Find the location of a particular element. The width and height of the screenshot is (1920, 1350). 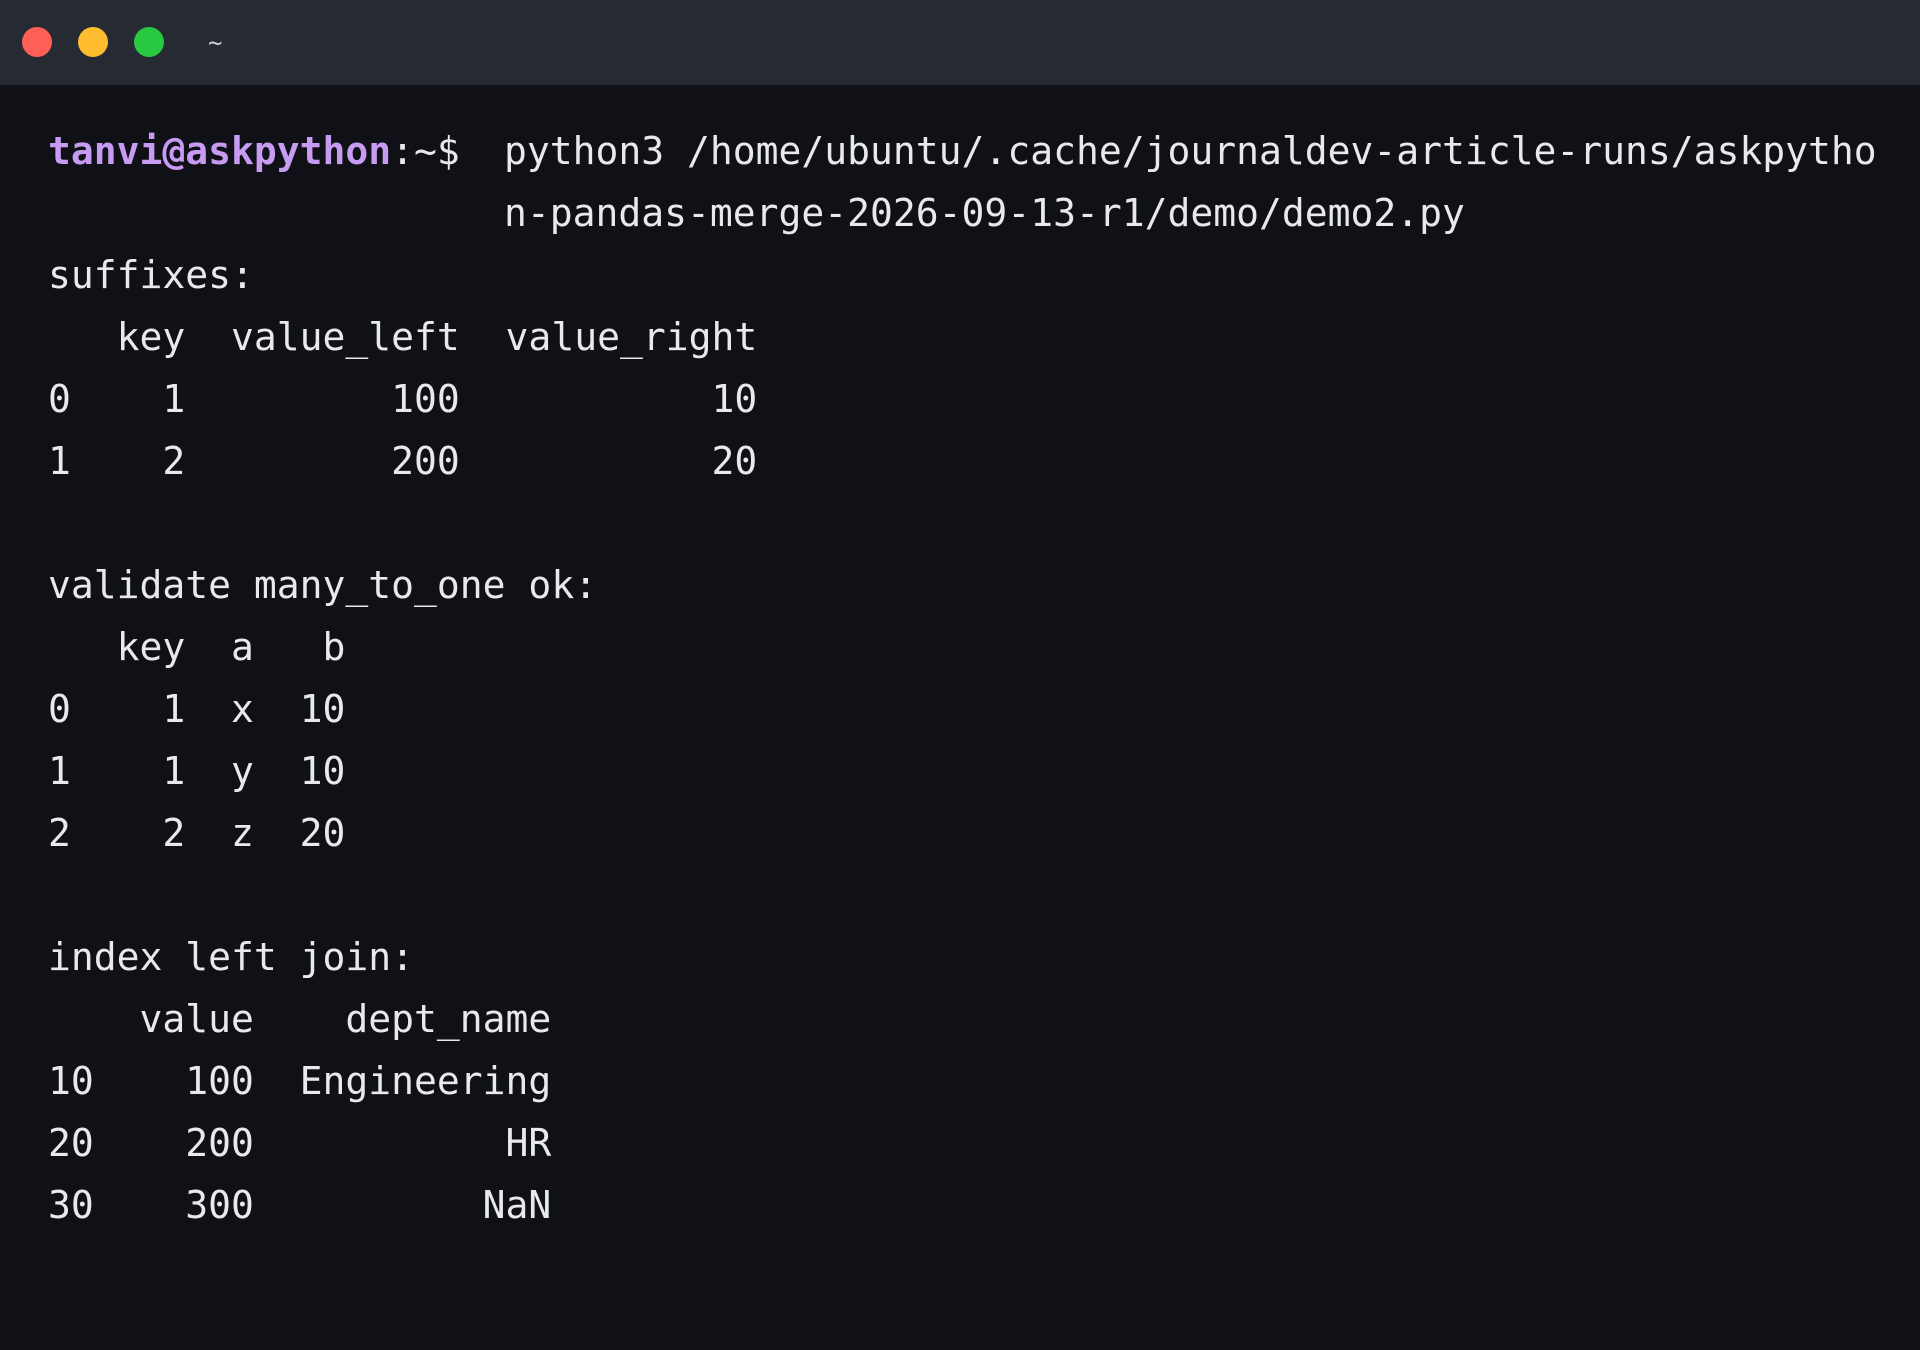

prompt-path: :~$ is located at coordinates (437, 151).